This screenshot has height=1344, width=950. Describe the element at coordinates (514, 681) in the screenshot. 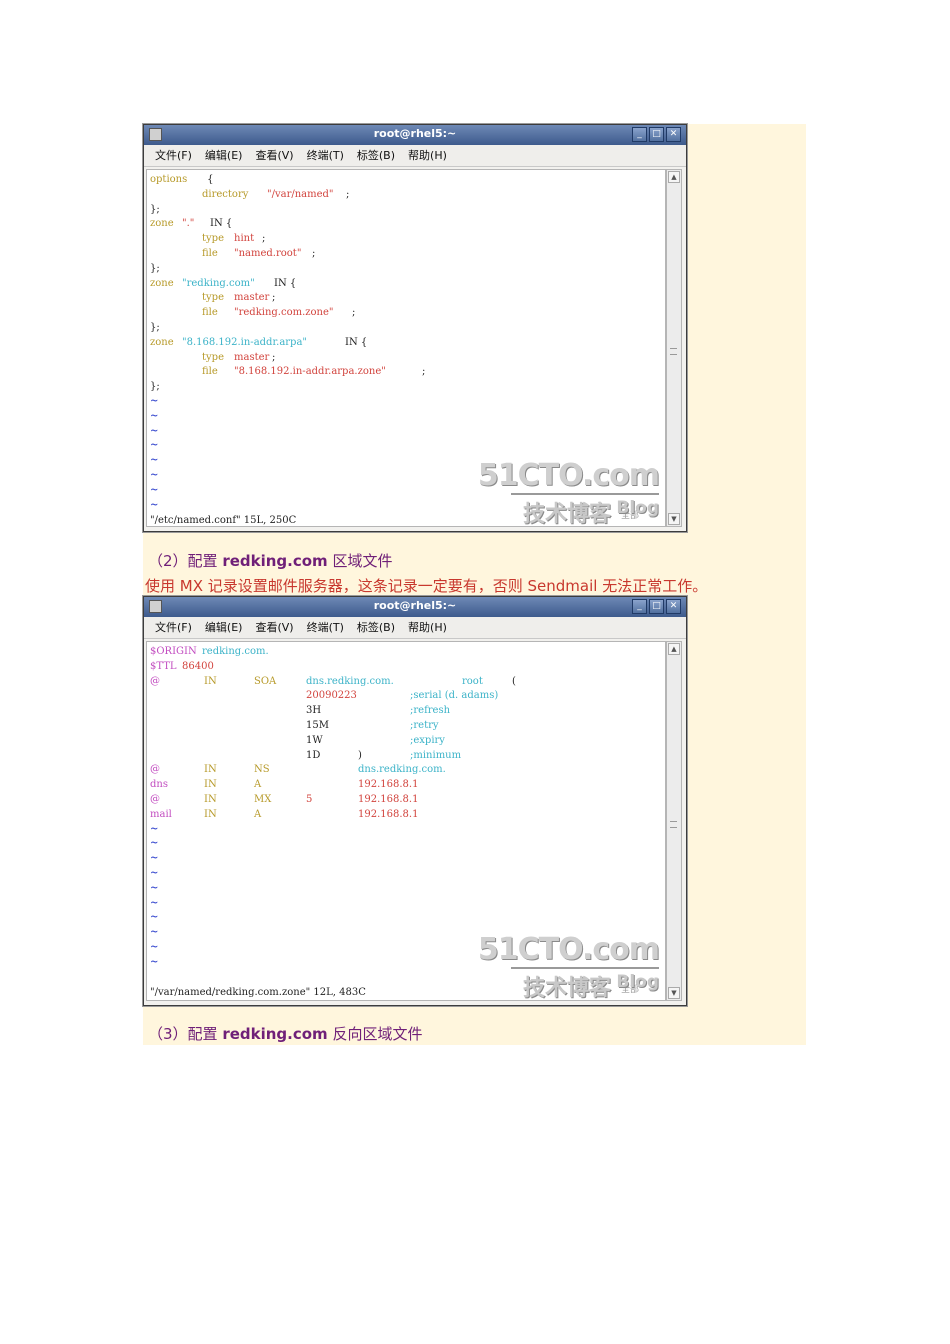

I see `code-token: (` at that location.